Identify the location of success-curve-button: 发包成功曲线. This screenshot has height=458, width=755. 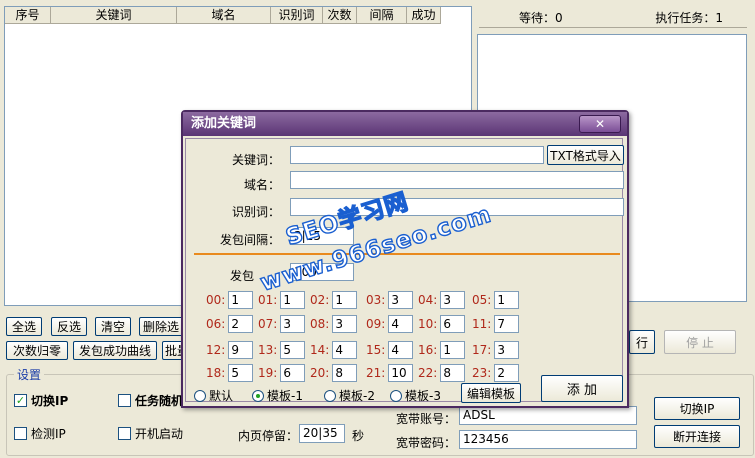
(115, 350).